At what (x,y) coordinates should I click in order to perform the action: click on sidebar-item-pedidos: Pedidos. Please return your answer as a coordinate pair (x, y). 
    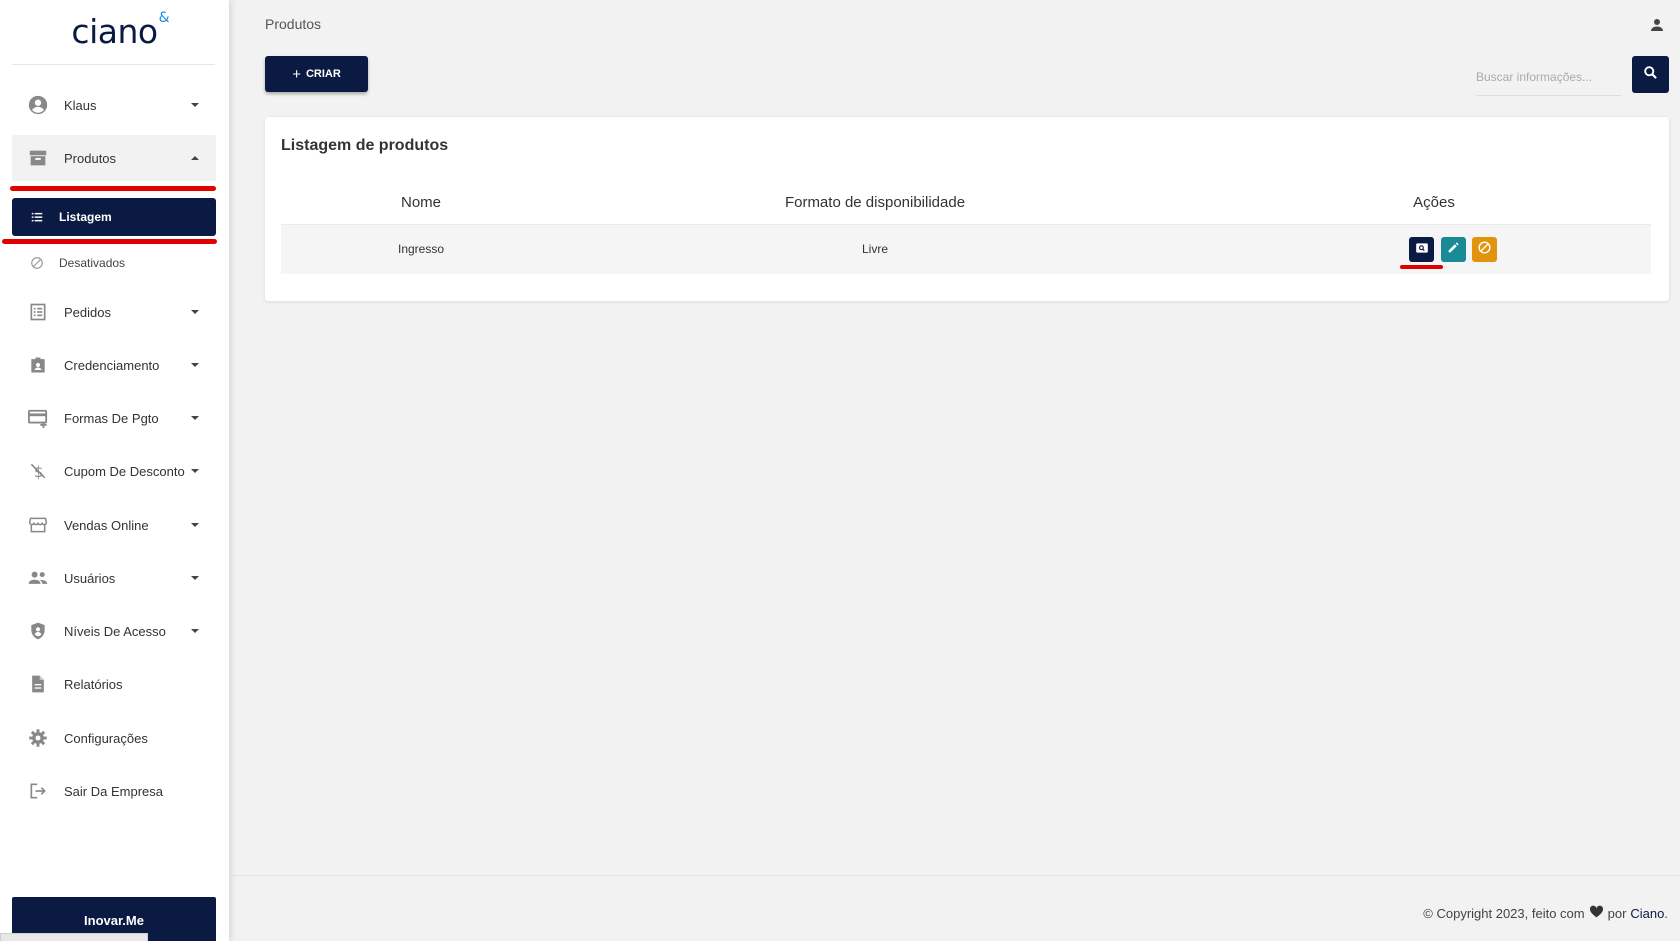
    Looking at the image, I should click on (114, 312).